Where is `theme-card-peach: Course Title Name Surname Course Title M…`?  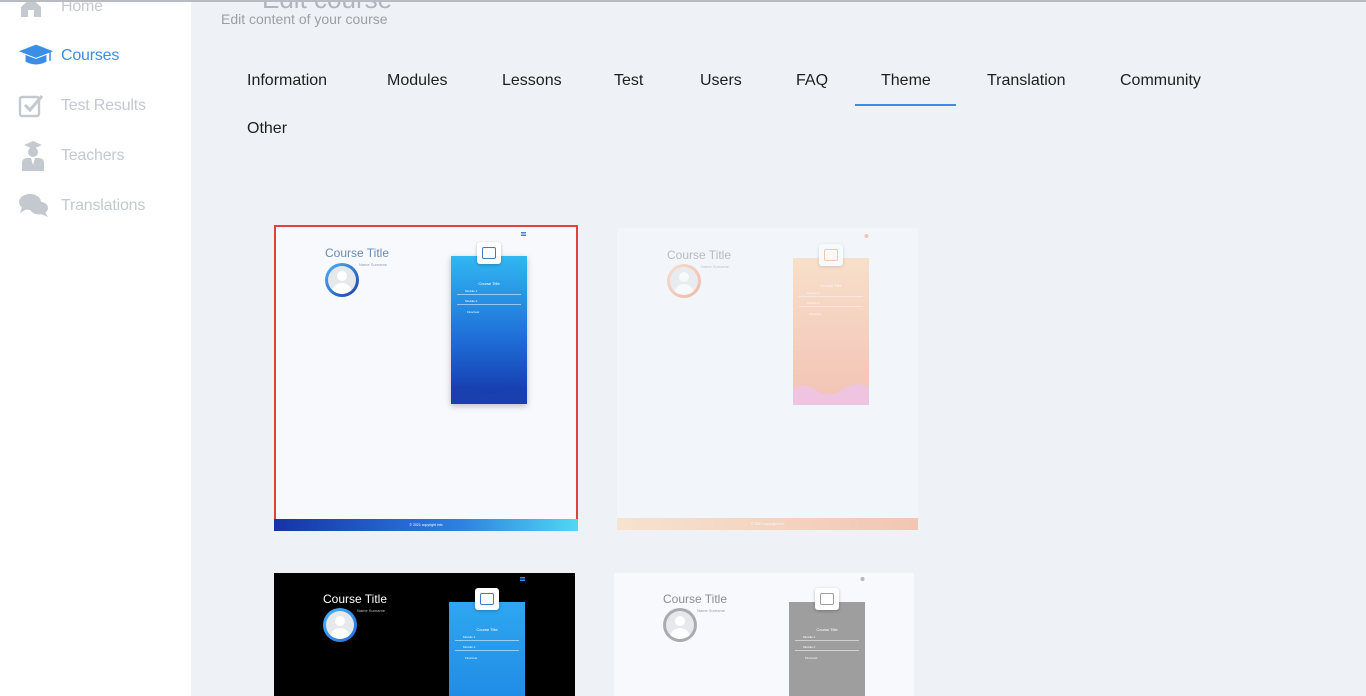
theme-card-peach: Course Title Name Surname Course Title M… is located at coordinates (767, 379).